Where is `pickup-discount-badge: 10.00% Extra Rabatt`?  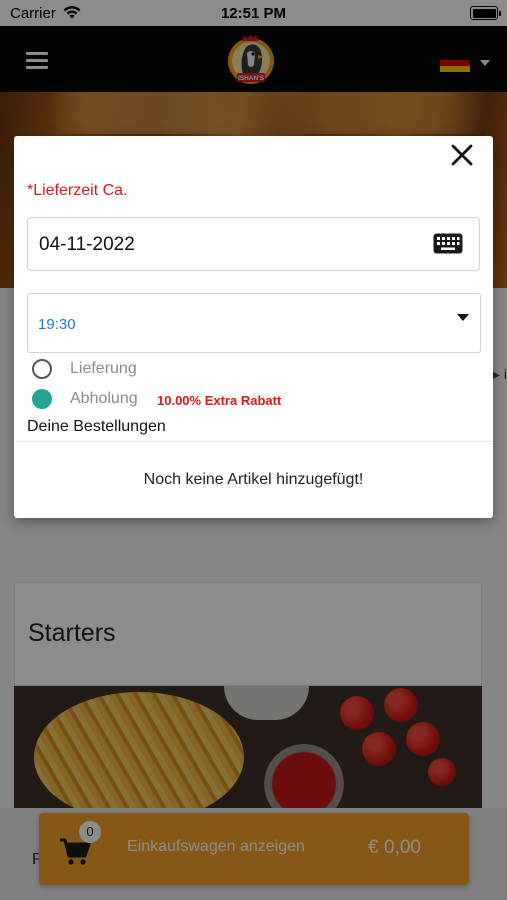
pickup-discount-badge: 10.00% Extra Rabatt is located at coordinates (219, 400).